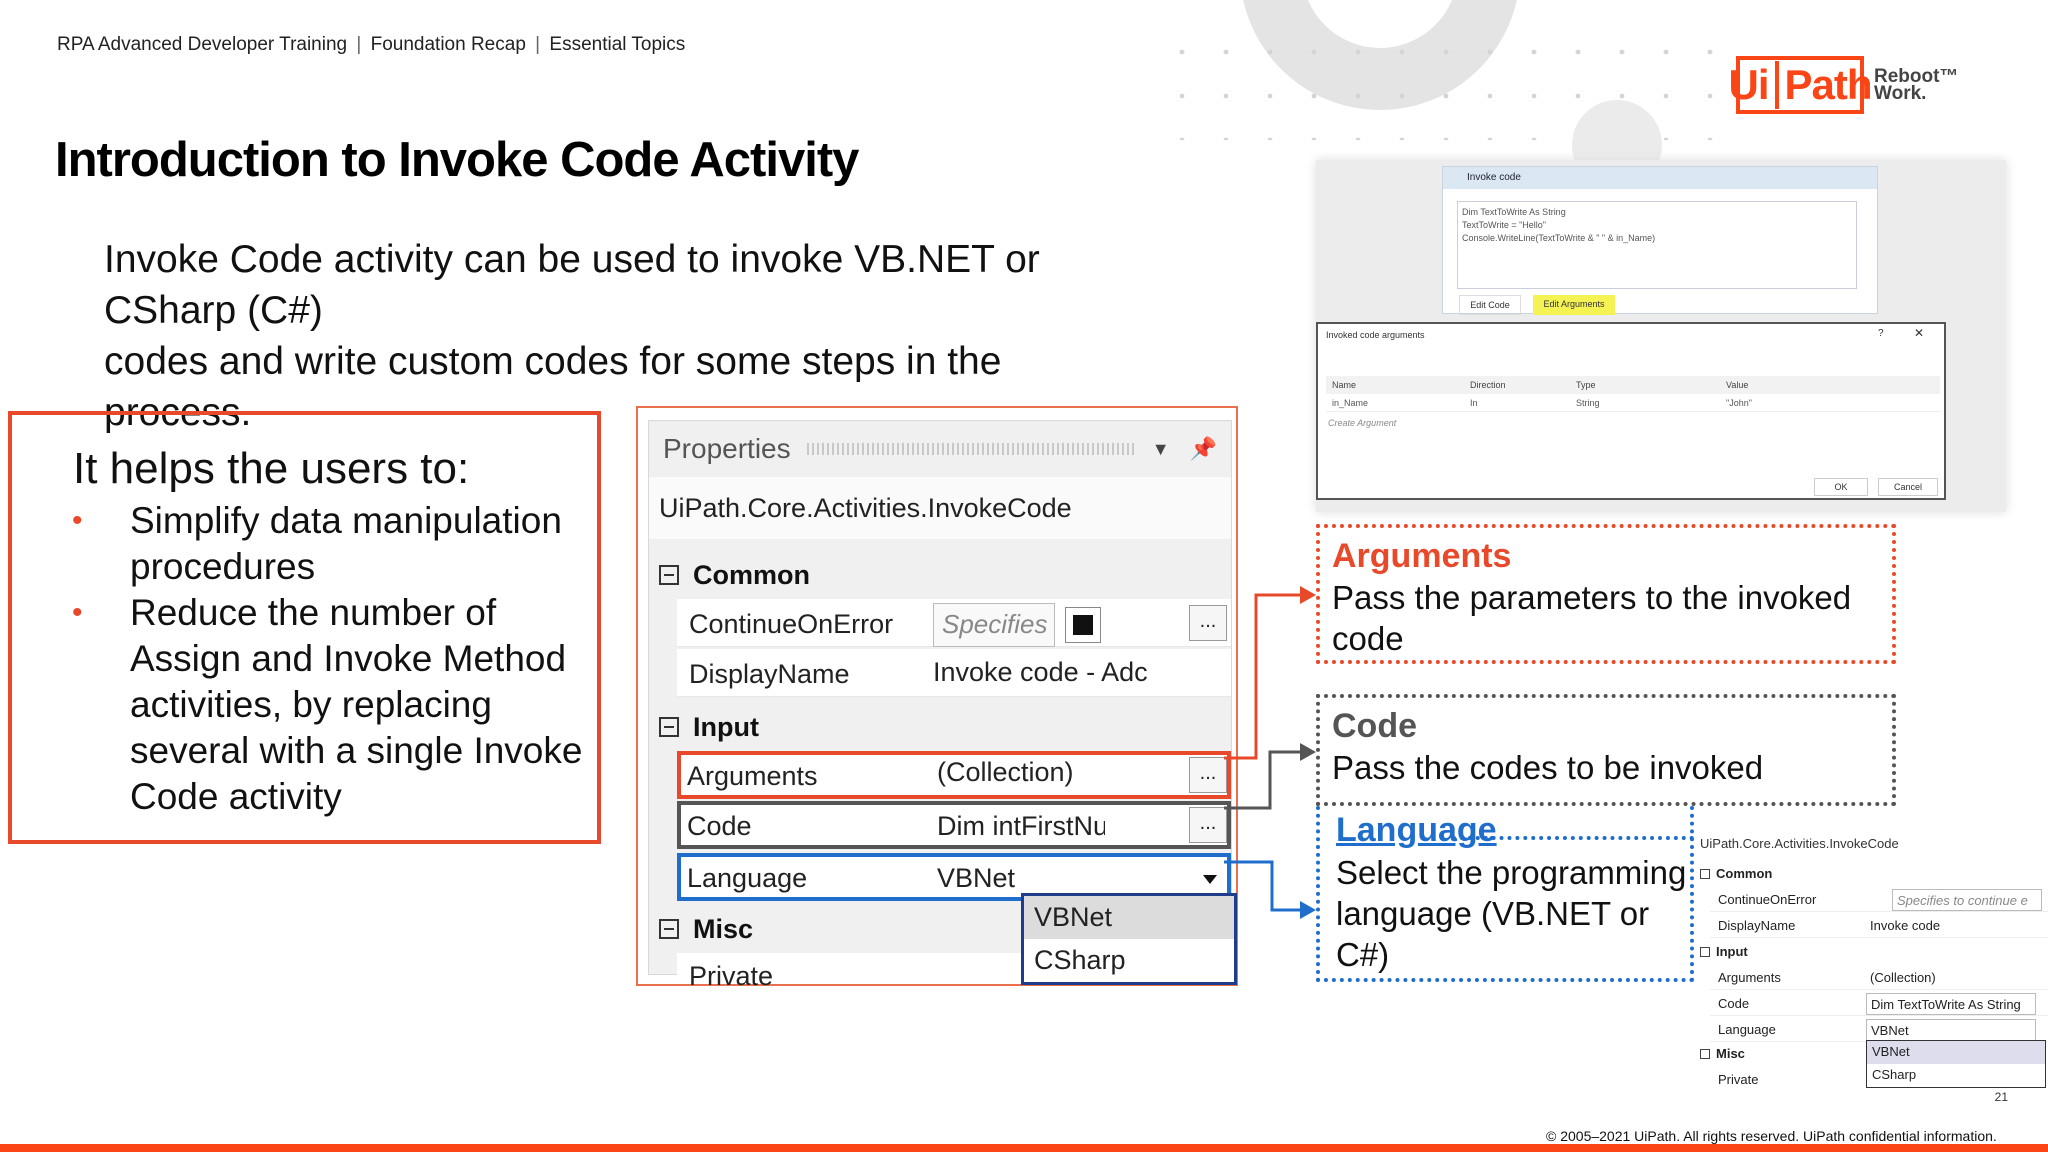 The width and height of the screenshot is (2048, 1152). I want to click on mini-row-language: Language VBNet, so click(1879, 1030).